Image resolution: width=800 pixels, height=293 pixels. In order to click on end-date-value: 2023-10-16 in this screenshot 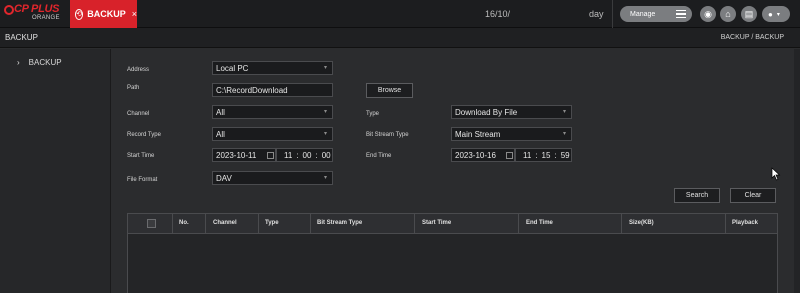, I will do `click(475, 155)`.